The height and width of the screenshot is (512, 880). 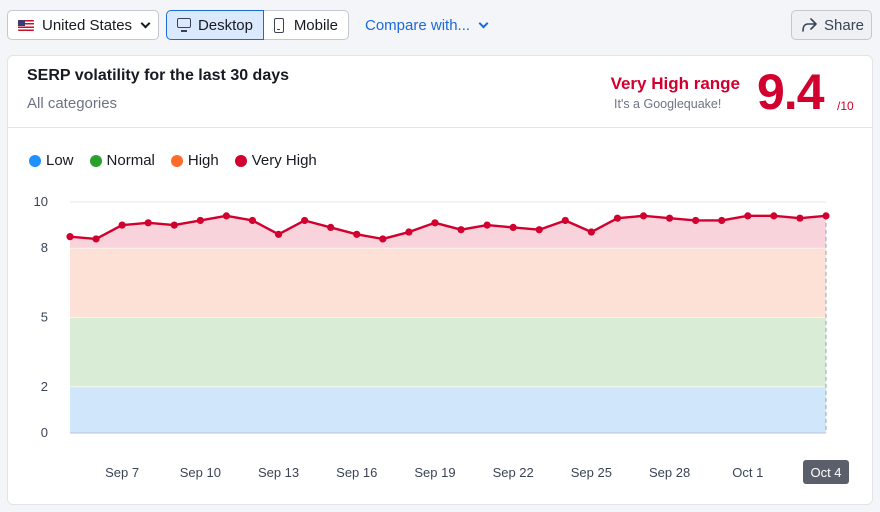 What do you see at coordinates (747, 472) in the screenshot?
I see `x-tick-label-oct-1: Oct 1` at bounding box center [747, 472].